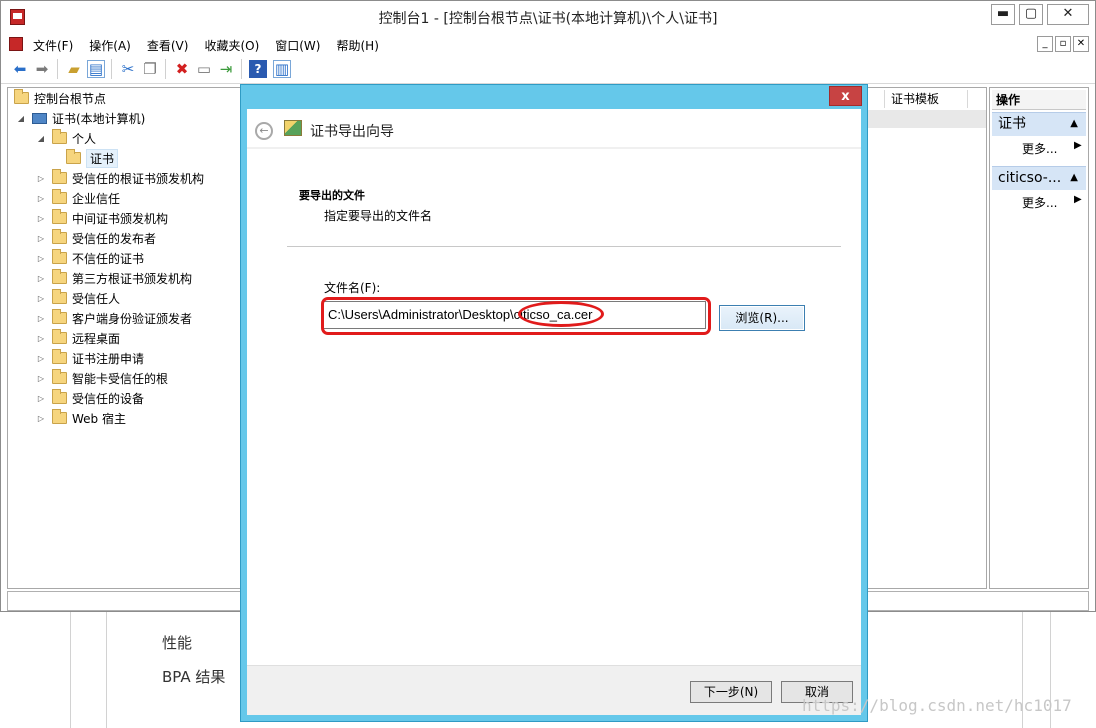 The width and height of the screenshot is (1096, 728). I want to click on tree-node-store: ▷ 智能卡受信任的根, so click(102, 378).